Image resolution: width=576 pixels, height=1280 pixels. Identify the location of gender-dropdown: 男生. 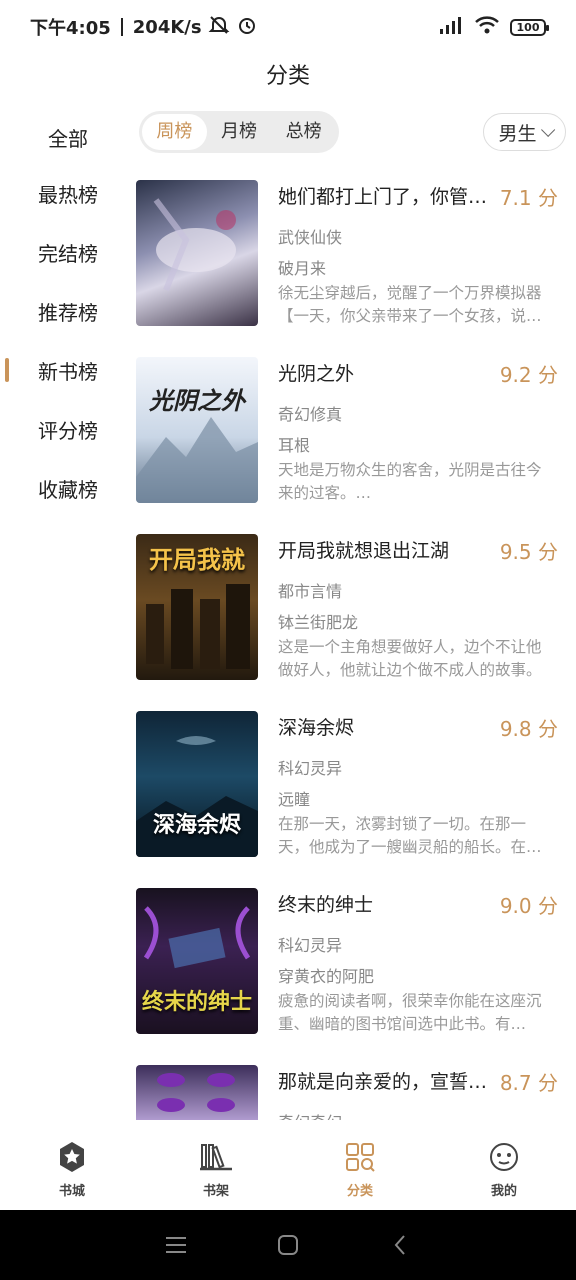
(524, 132).